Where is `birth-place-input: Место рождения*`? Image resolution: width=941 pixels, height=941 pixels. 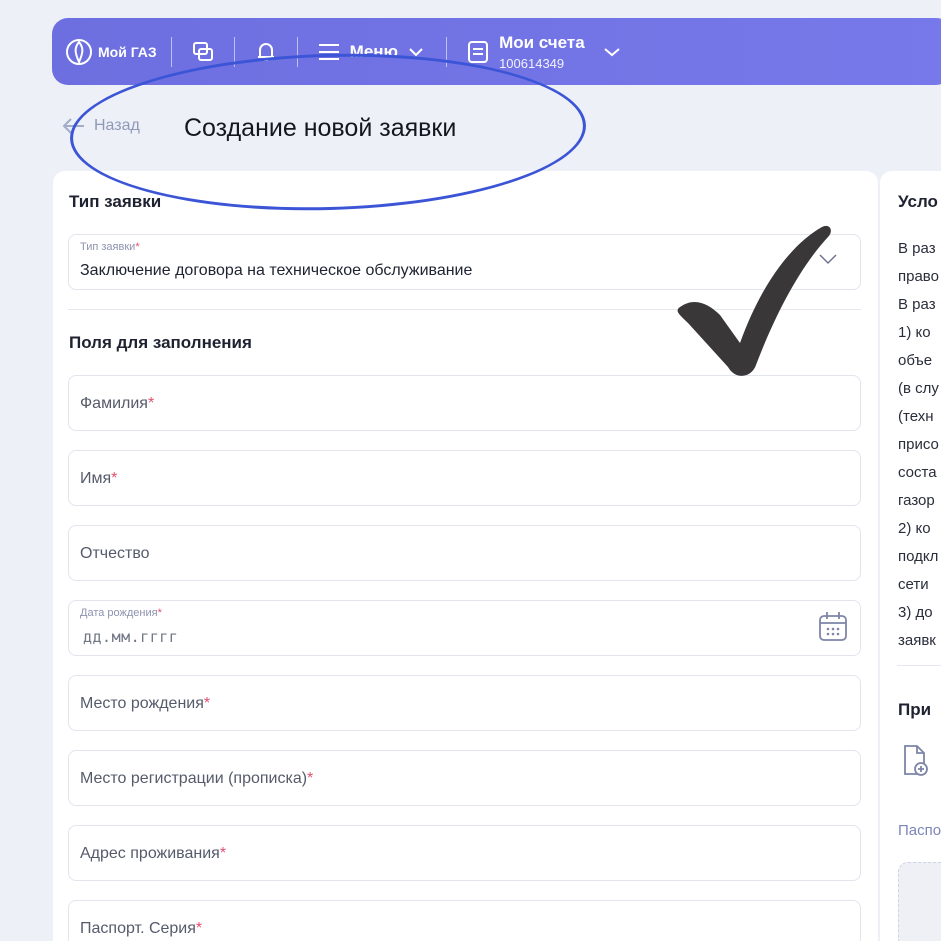
birth-place-input: Место рождения* is located at coordinates (464, 703).